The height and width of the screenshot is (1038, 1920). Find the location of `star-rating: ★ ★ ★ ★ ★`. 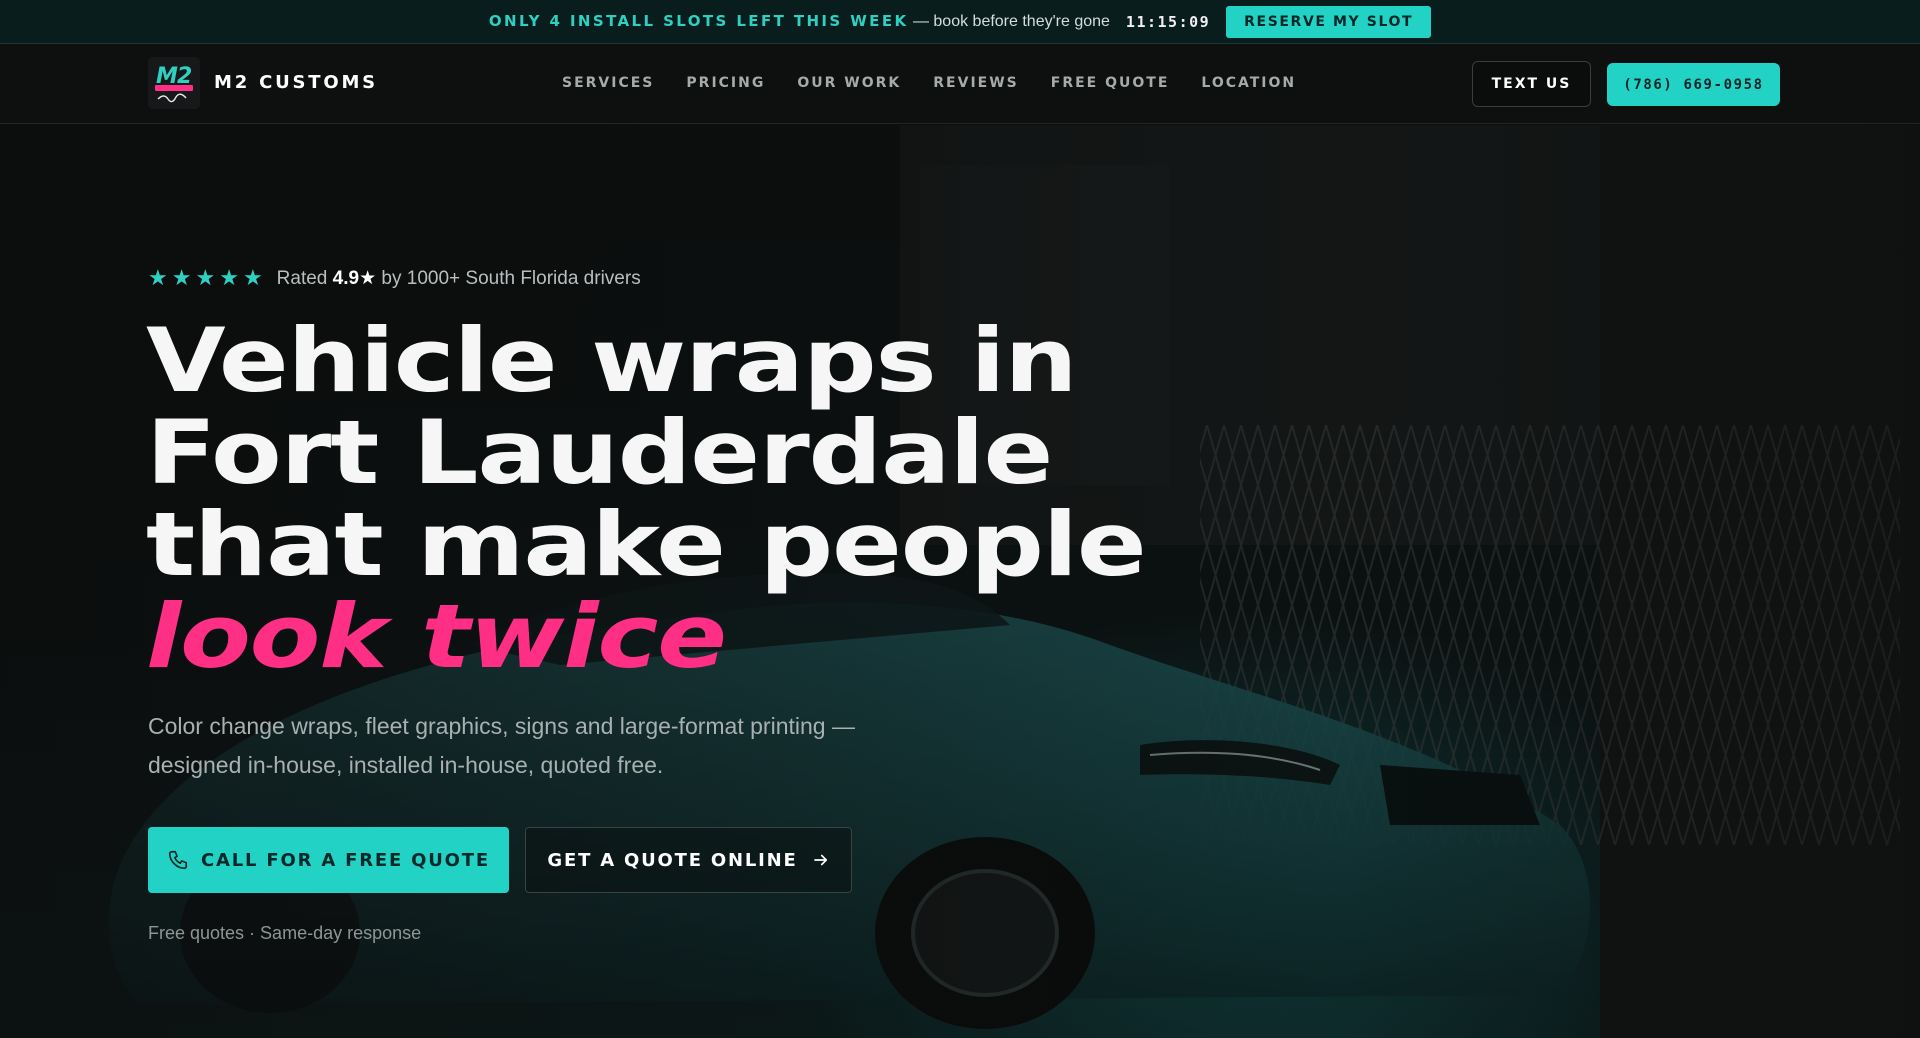

star-rating: ★ ★ ★ ★ ★ is located at coordinates (205, 278).